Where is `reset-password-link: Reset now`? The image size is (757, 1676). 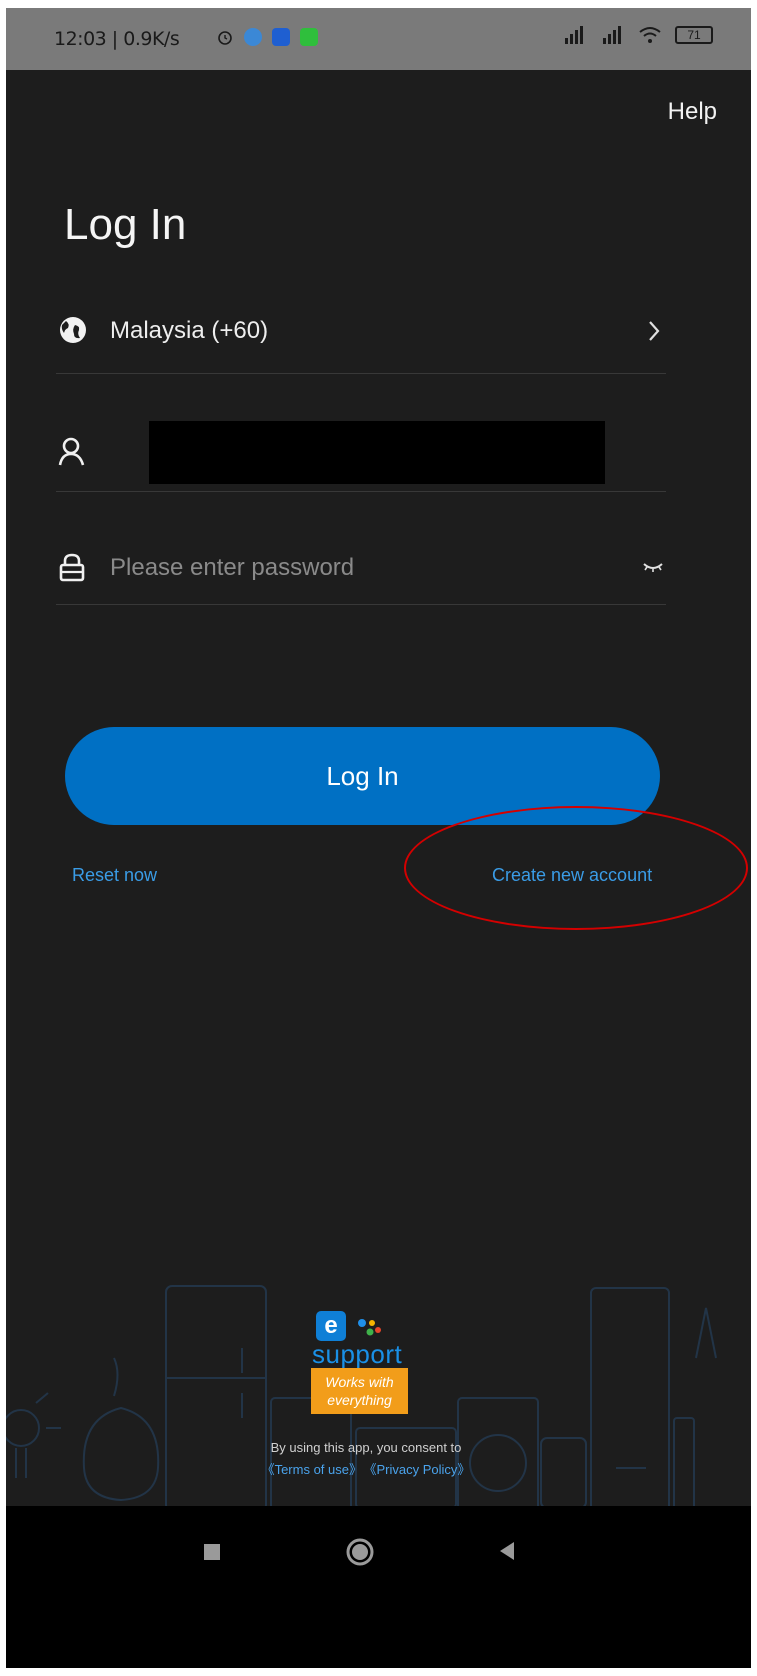
reset-password-link: Reset now is located at coordinates (114, 875).